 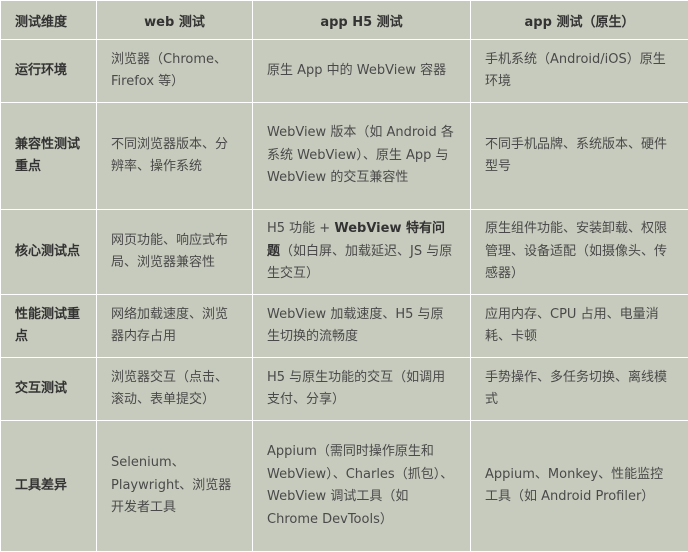 I want to click on cell-native: 手势操作、多任务切换、离线模式, so click(x=579, y=389).